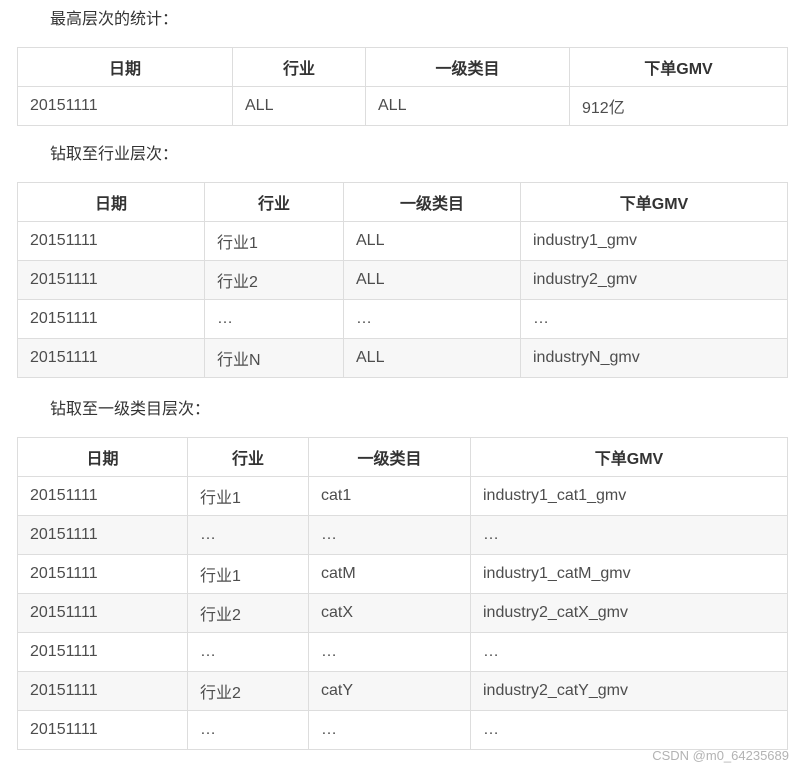 This screenshot has width=799, height=769. Describe the element at coordinates (389, 496) in the screenshot. I see `cell-category: cat1` at that location.